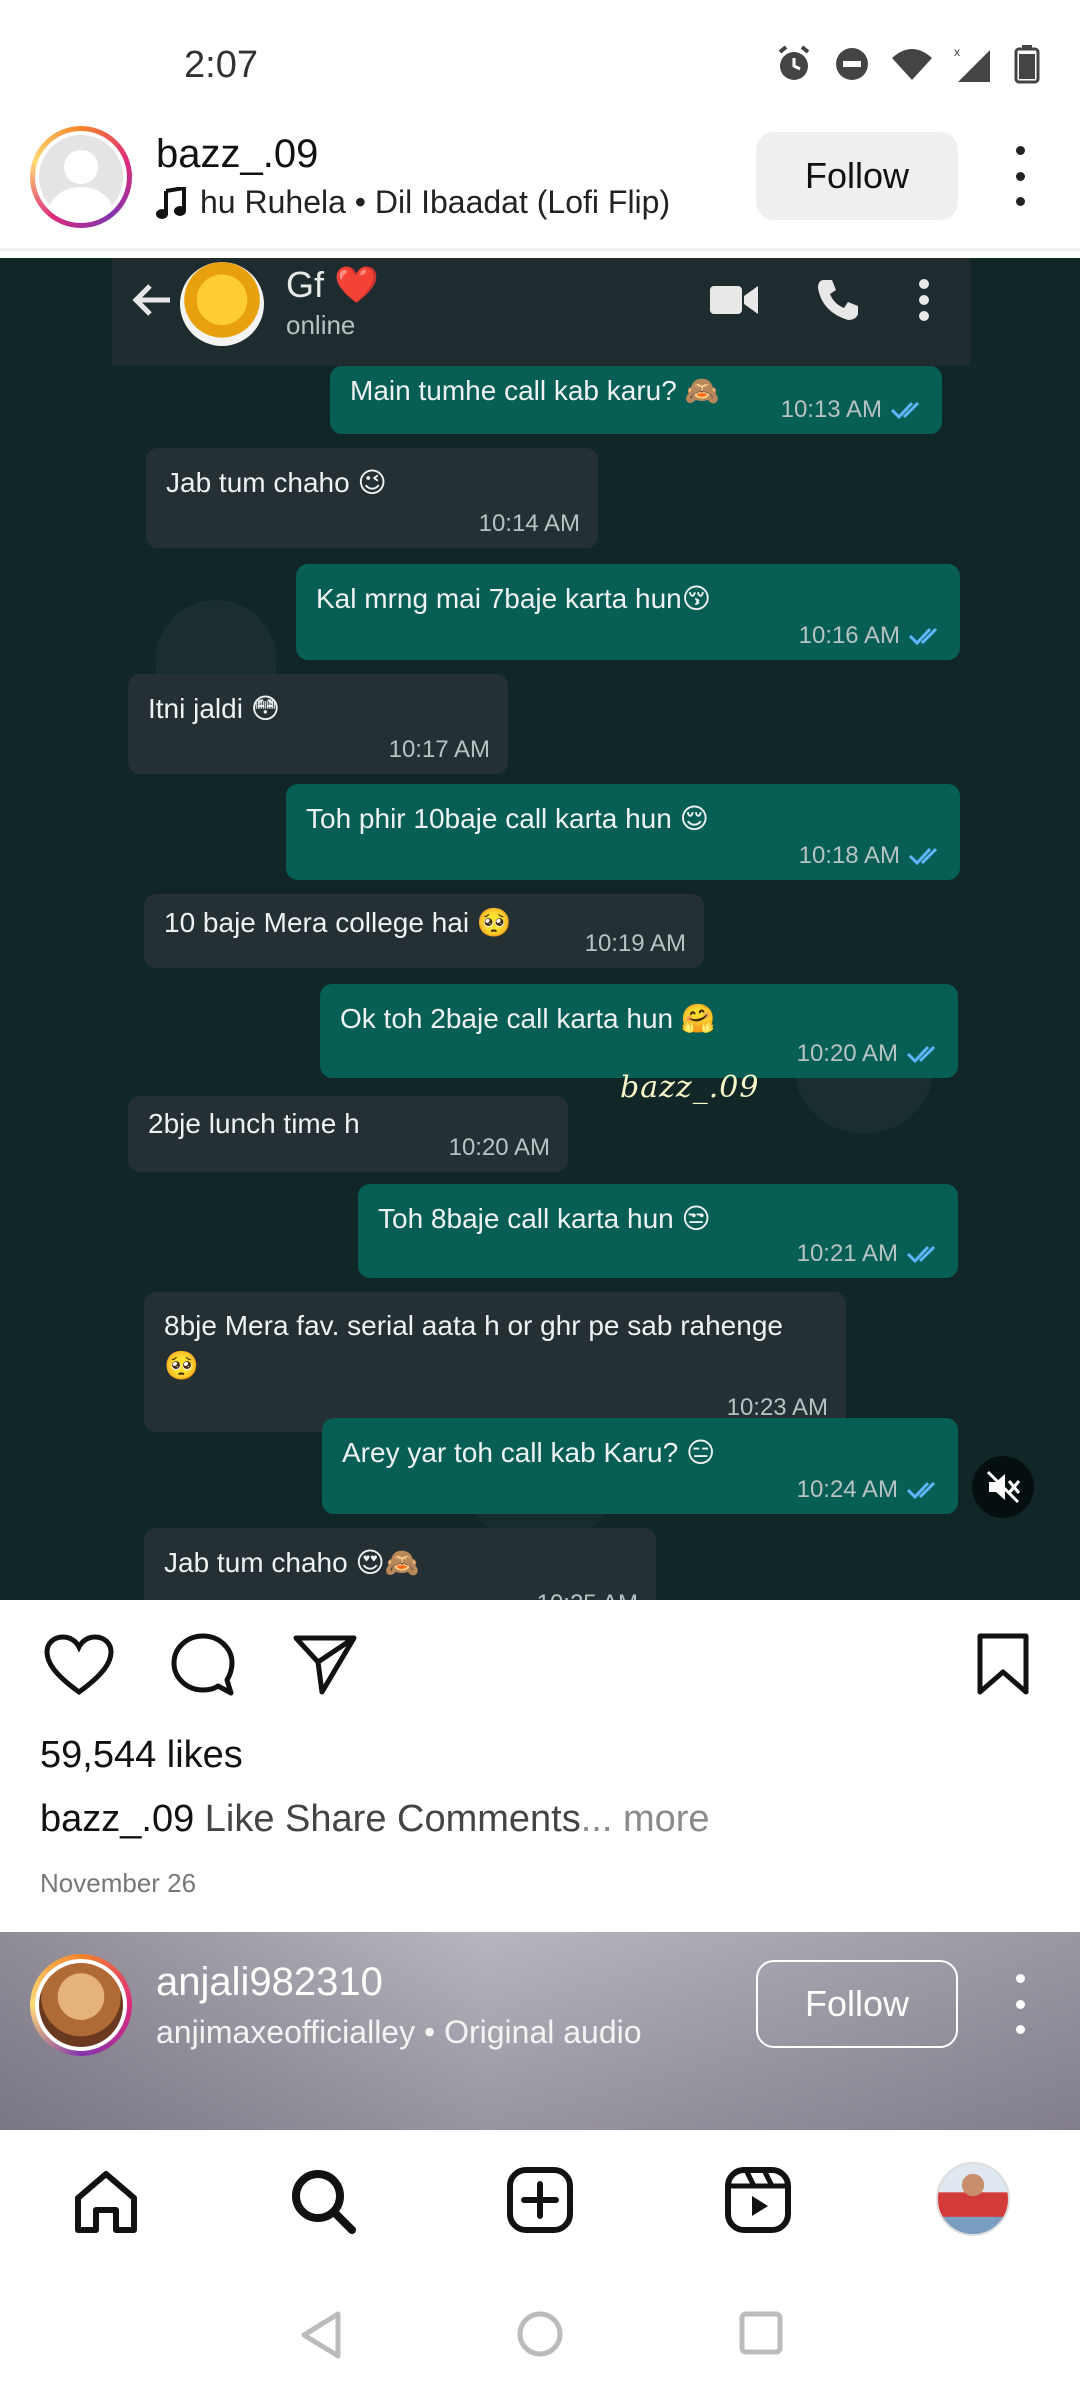  Describe the element at coordinates (972, 63) in the screenshot. I see `signal-icon: x` at that location.